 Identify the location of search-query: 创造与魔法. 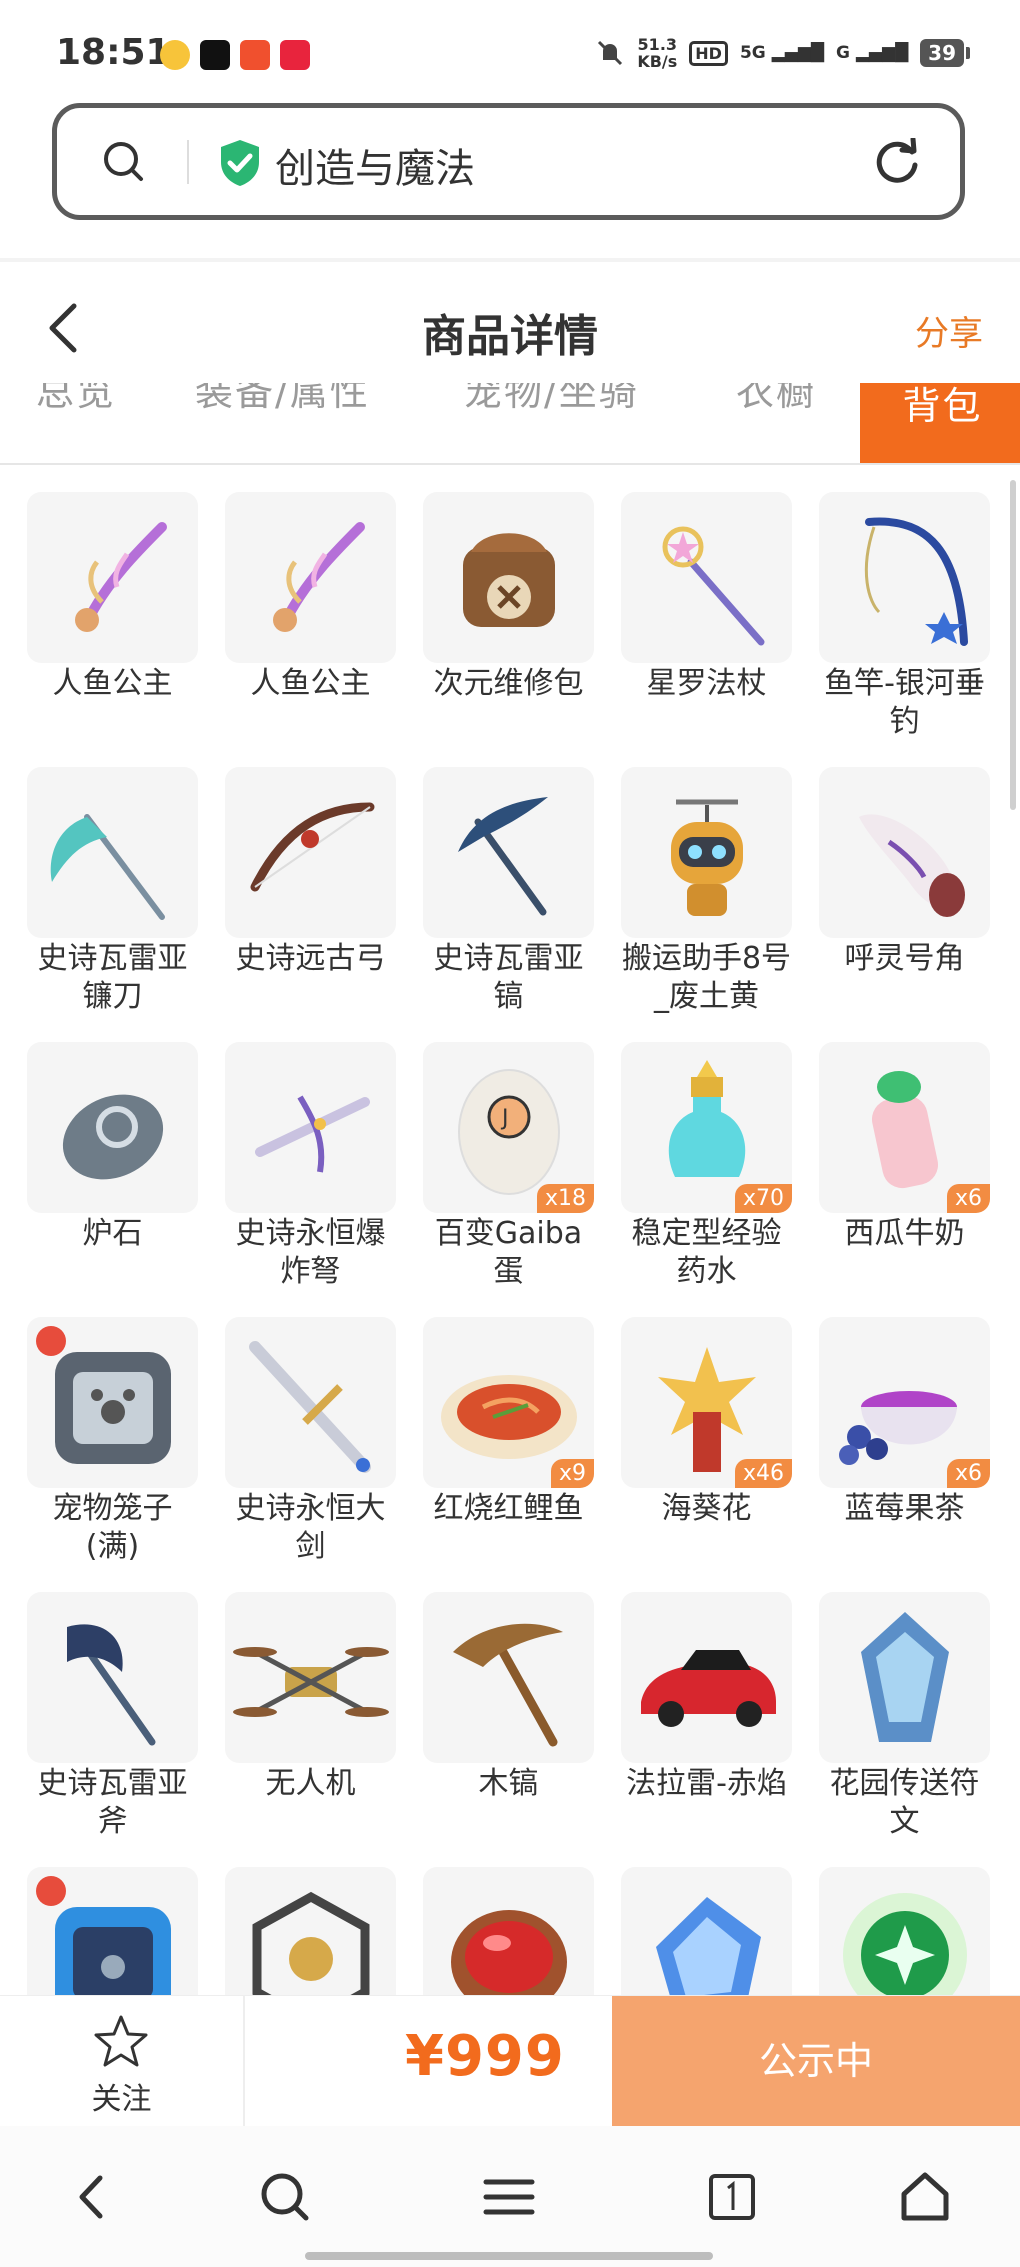
(375, 165).